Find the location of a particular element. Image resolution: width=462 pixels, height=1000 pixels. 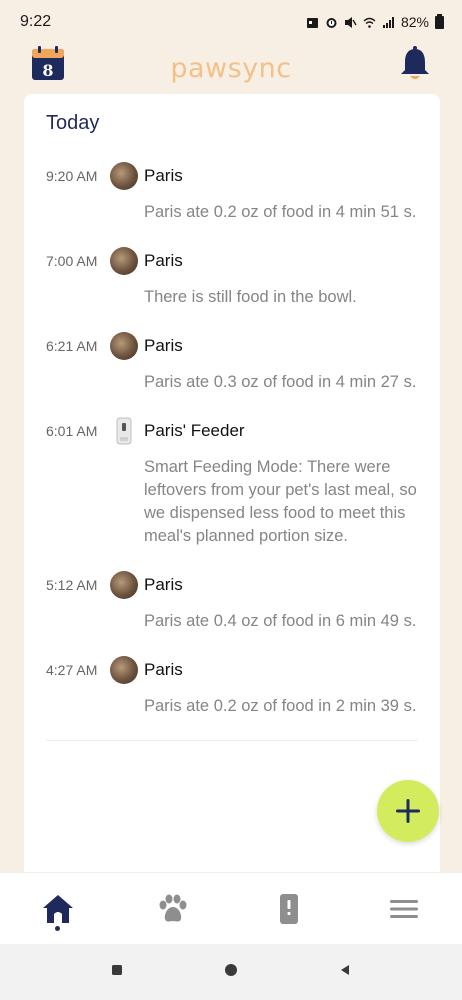

back-icon is located at coordinates (345, 969).